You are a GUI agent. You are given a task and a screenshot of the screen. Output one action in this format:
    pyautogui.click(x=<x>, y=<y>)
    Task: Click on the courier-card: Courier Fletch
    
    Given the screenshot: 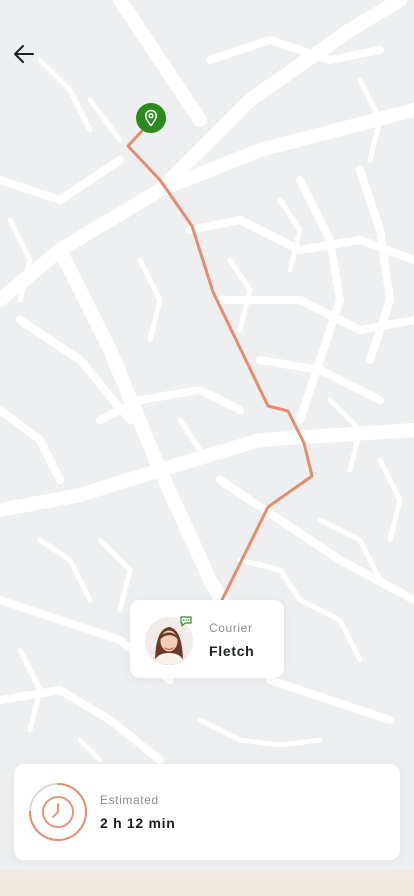 What is the action you would take?
    pyautogui.click(x=207, y=639)
    